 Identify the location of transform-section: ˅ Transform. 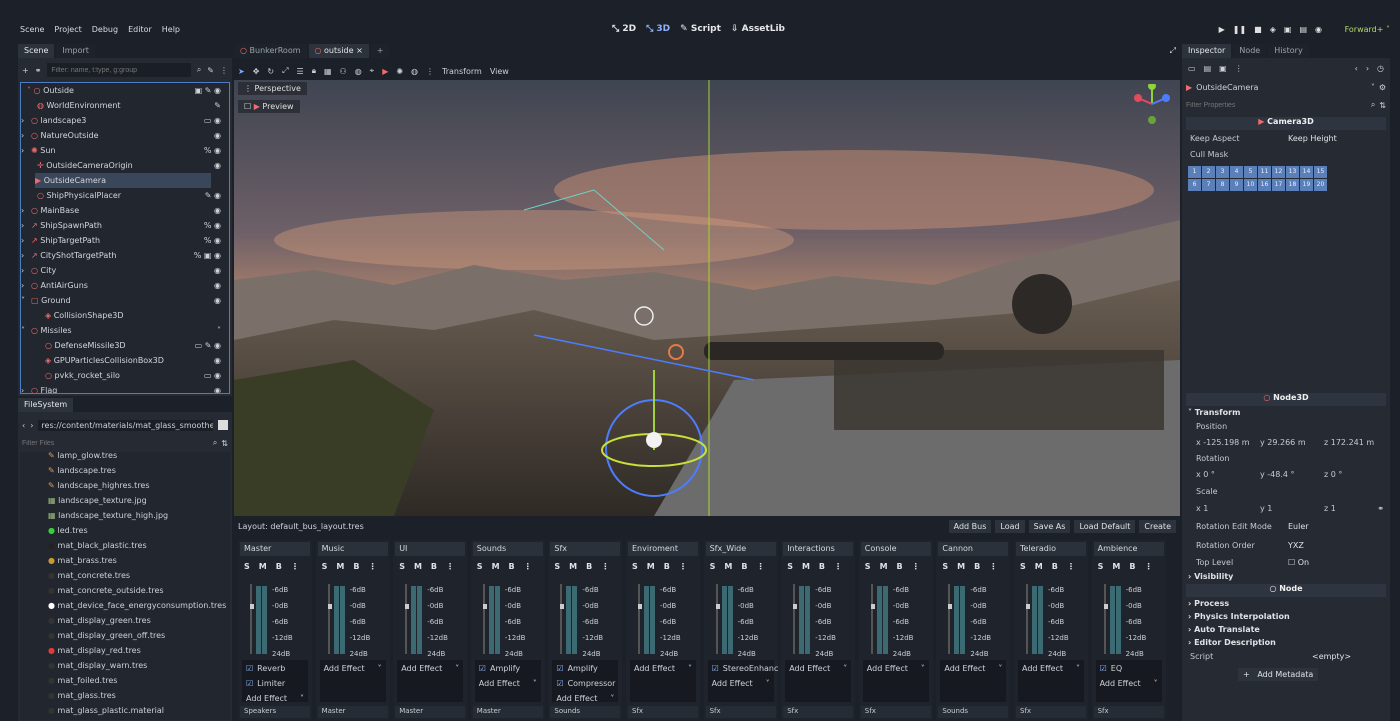
(1214, 412).